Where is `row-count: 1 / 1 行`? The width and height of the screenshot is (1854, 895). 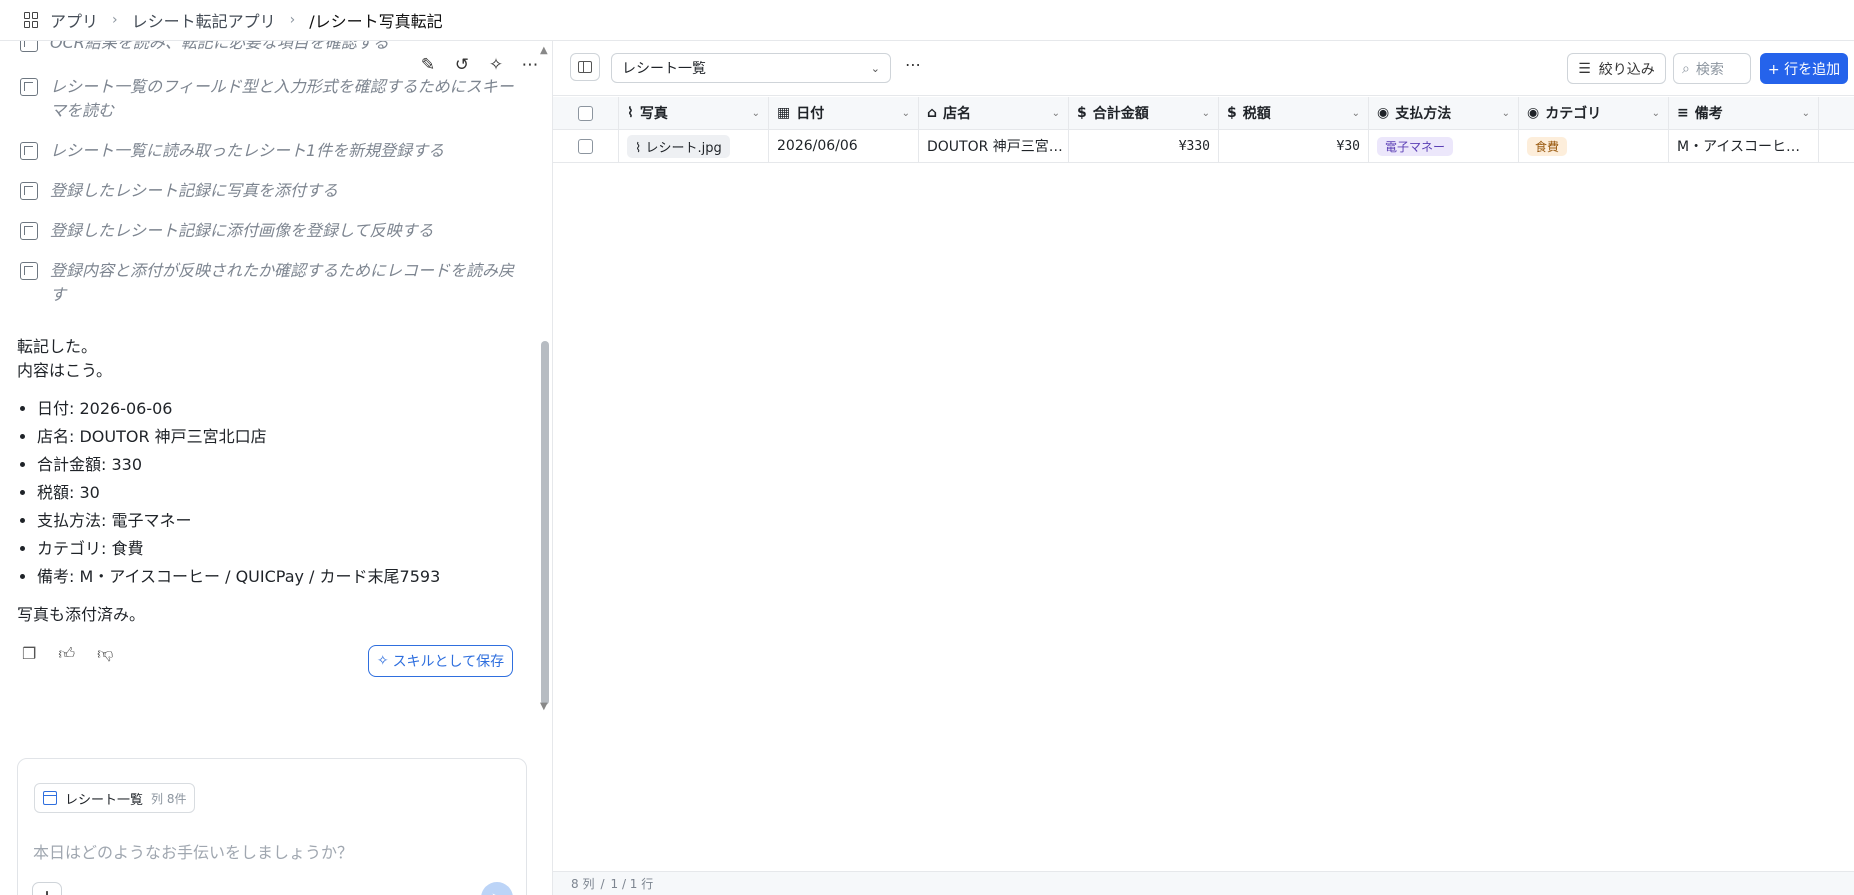
row-count: 1 / 1 行 is located at coordinates (632, 884).